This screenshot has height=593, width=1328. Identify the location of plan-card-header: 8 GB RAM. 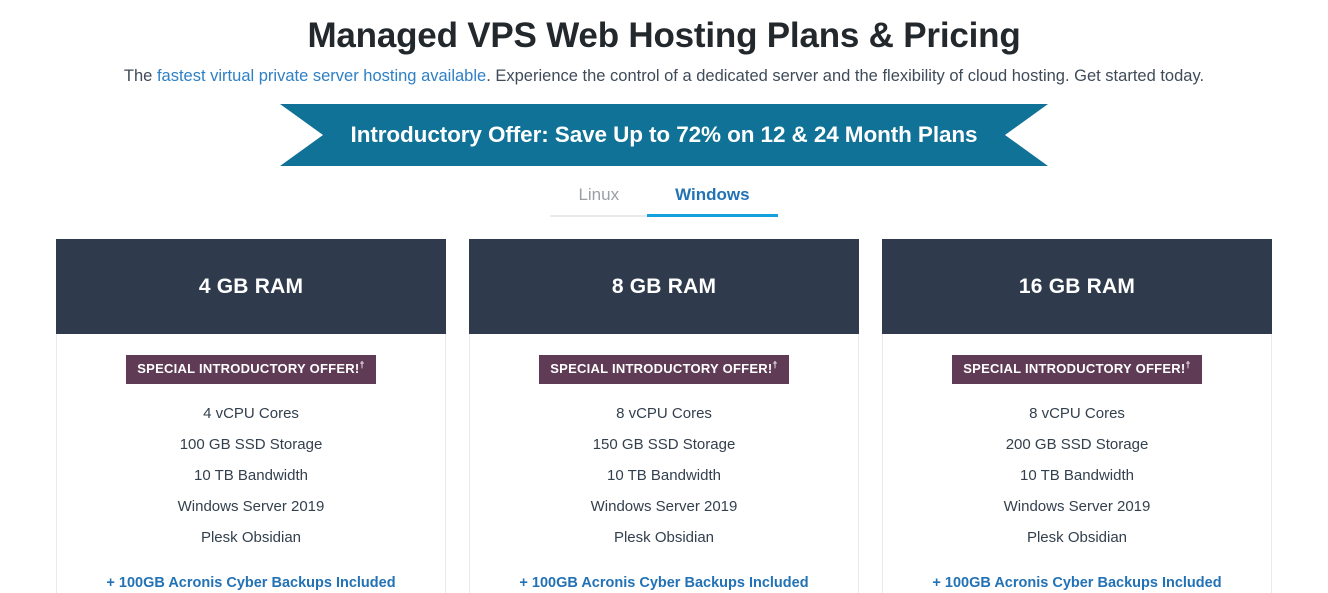
(664, 286).